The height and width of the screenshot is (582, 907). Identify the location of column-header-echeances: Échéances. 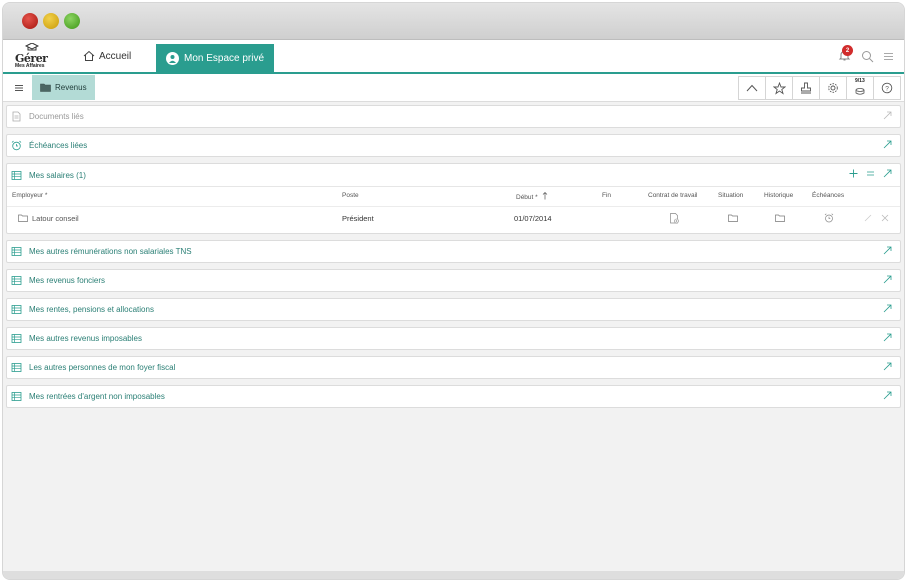
(828, 195).